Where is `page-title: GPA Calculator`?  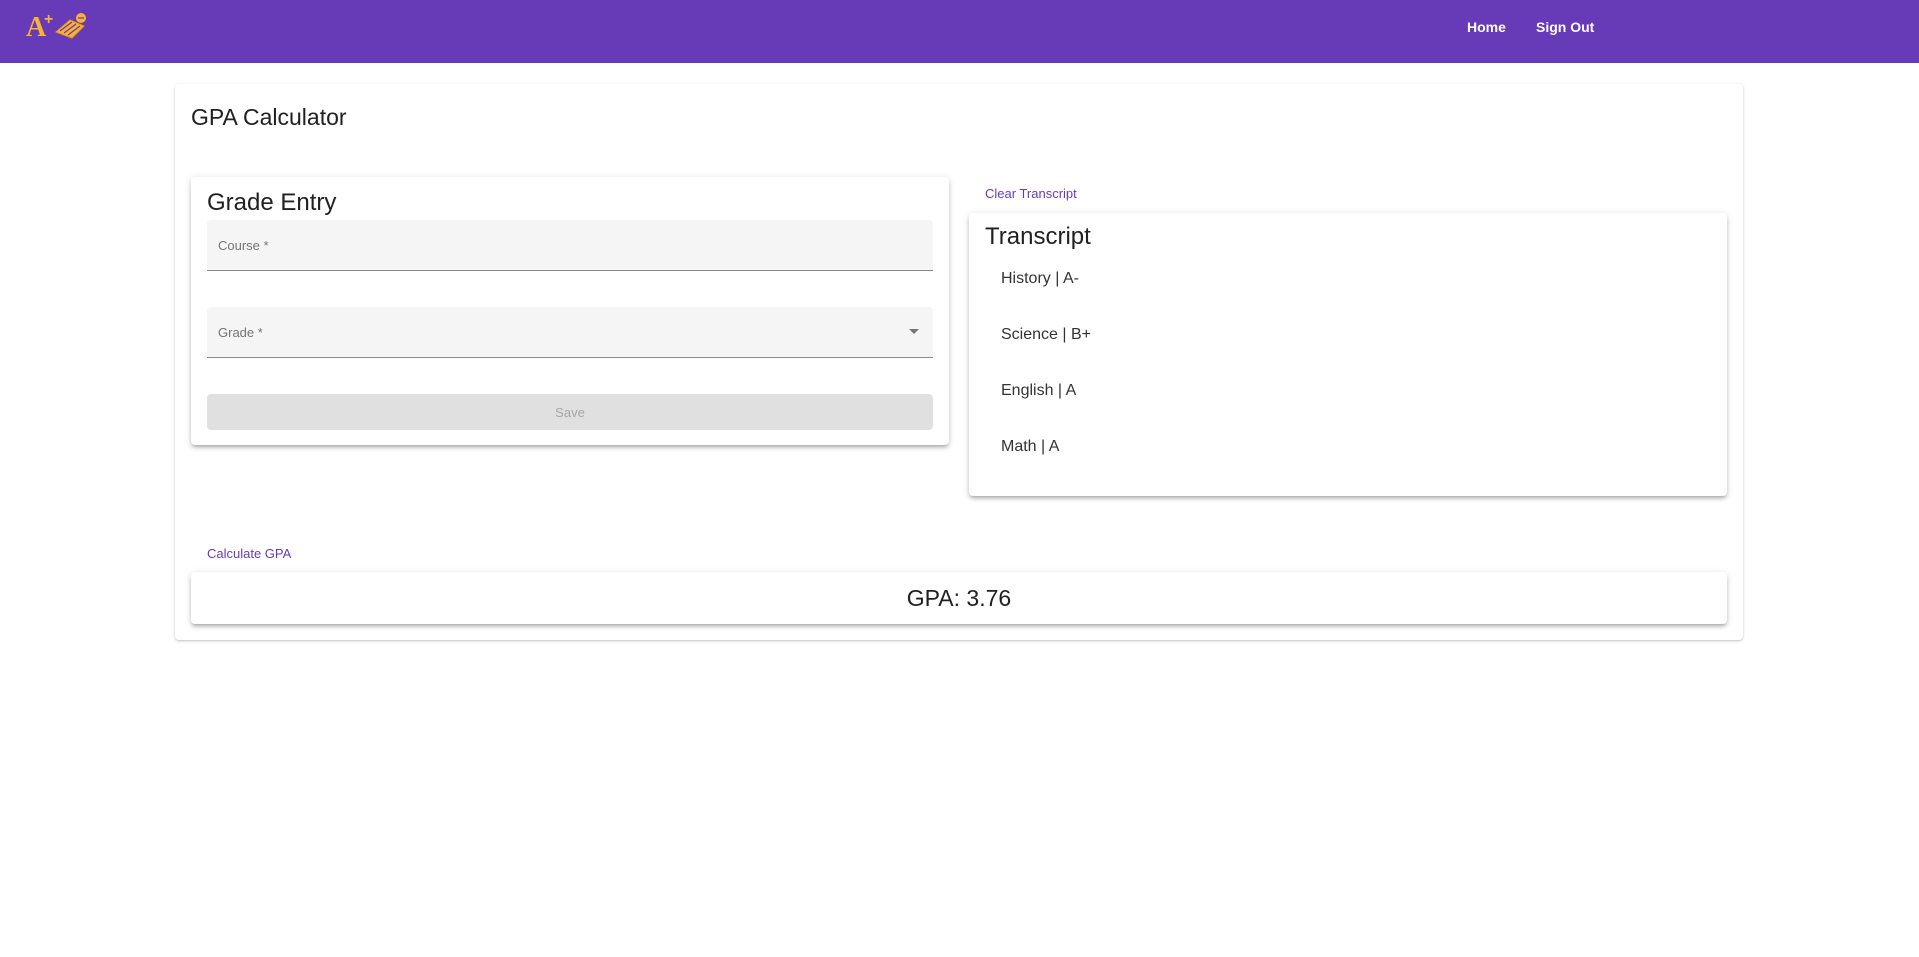
page-title: GPA Calculator is located at coordinates (269, 117).